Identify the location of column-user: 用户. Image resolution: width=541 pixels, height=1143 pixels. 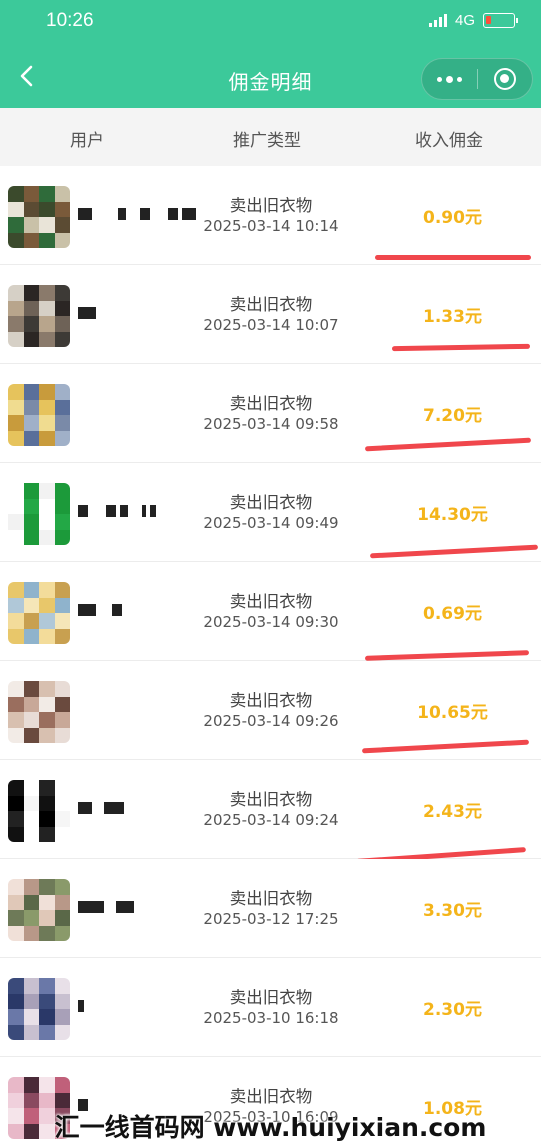
(87, 141).